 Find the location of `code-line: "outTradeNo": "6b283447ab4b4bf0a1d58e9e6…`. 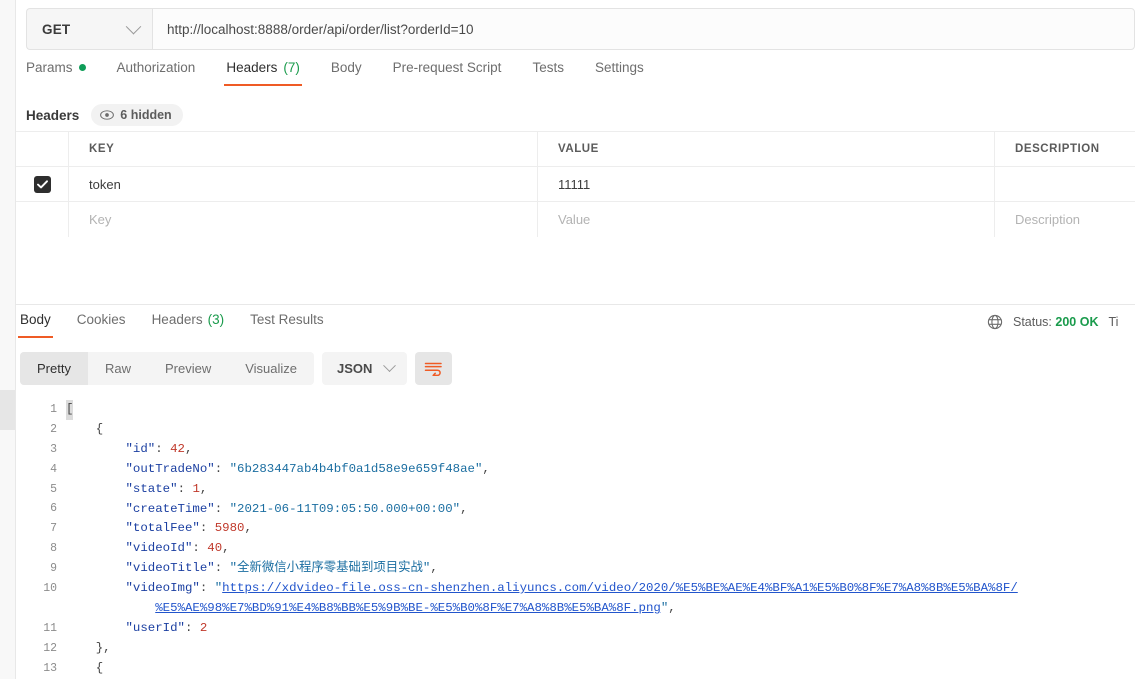

code-line: "outTradeNo": "6b283447ab4b4bf0a1d58e9e6… is located at coordinates (307, 468).